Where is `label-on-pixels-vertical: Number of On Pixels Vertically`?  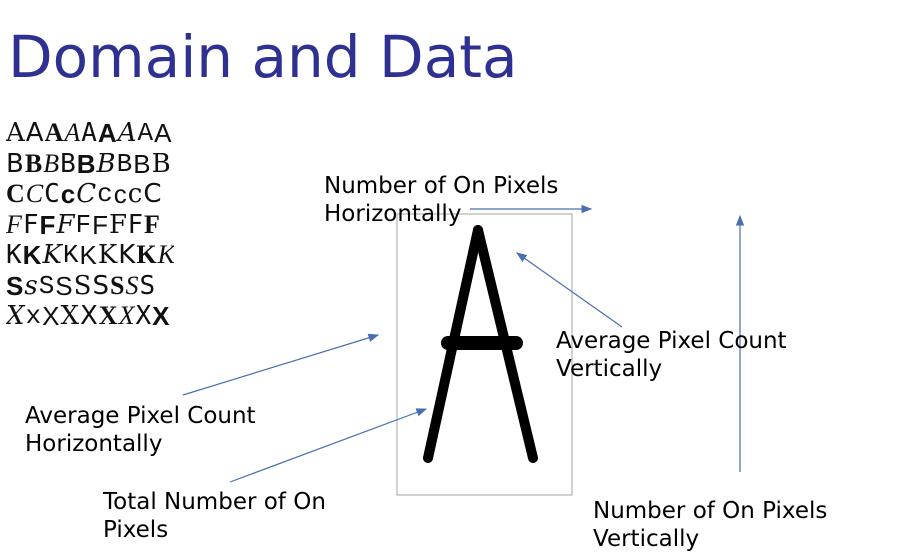 label-on-pixels-vertical: Number of On Pixels Vertically is located at coordinates (710, 525).